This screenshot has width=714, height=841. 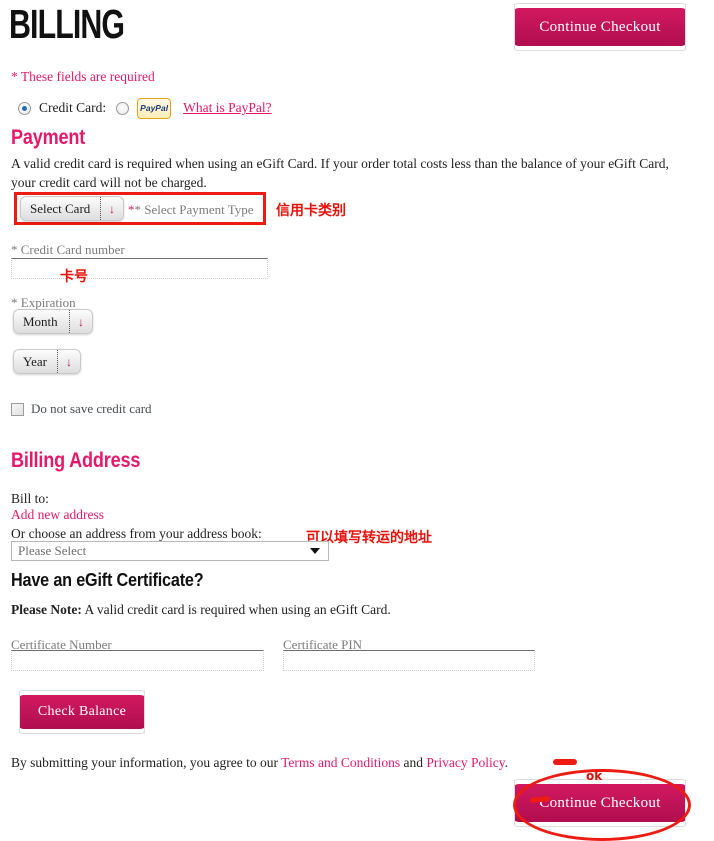 I want to click on annotation-card-type: 信用卡类别, so click(x=311, y=211).